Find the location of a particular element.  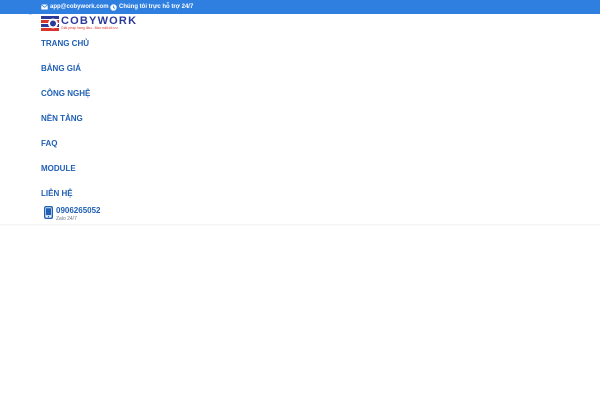

logo-mark-icon is located at coordinates (50, 23).